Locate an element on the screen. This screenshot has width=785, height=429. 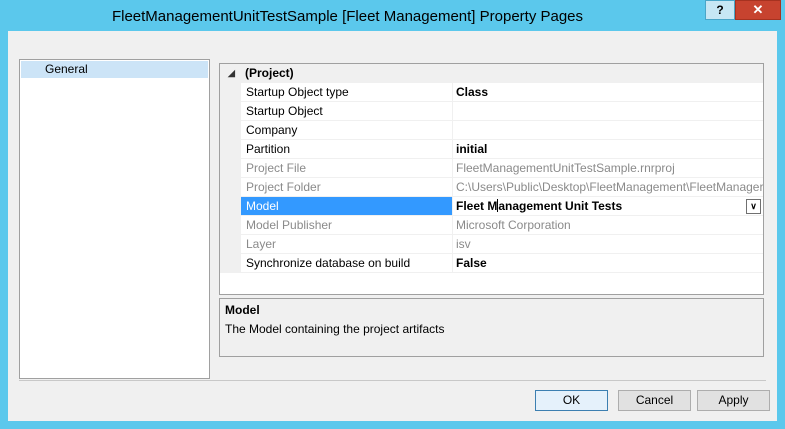
property-row-company: Company is located at coordinates (491, 130).